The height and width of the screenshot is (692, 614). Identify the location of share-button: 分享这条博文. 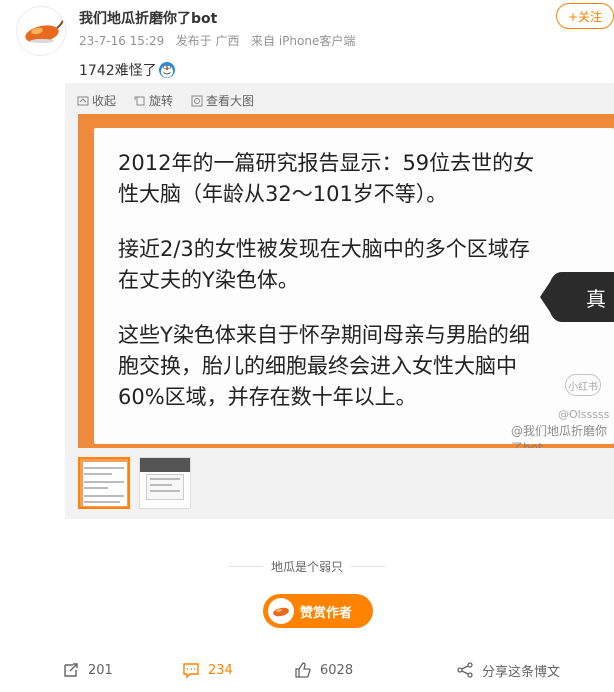
(508, 670).